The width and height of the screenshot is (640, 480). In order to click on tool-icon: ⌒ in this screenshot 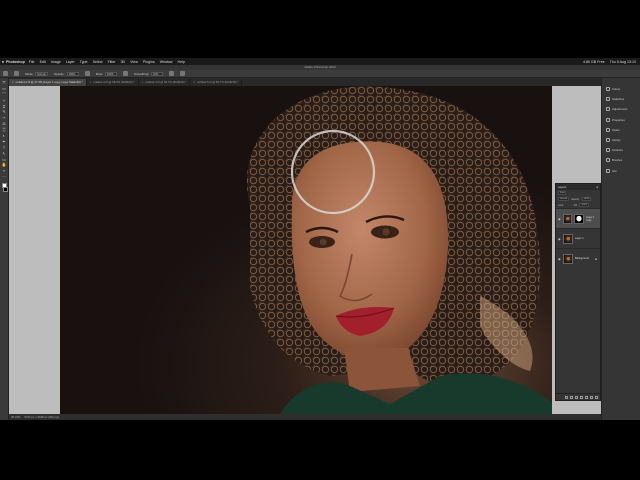, I will do `click(4, 94)`.